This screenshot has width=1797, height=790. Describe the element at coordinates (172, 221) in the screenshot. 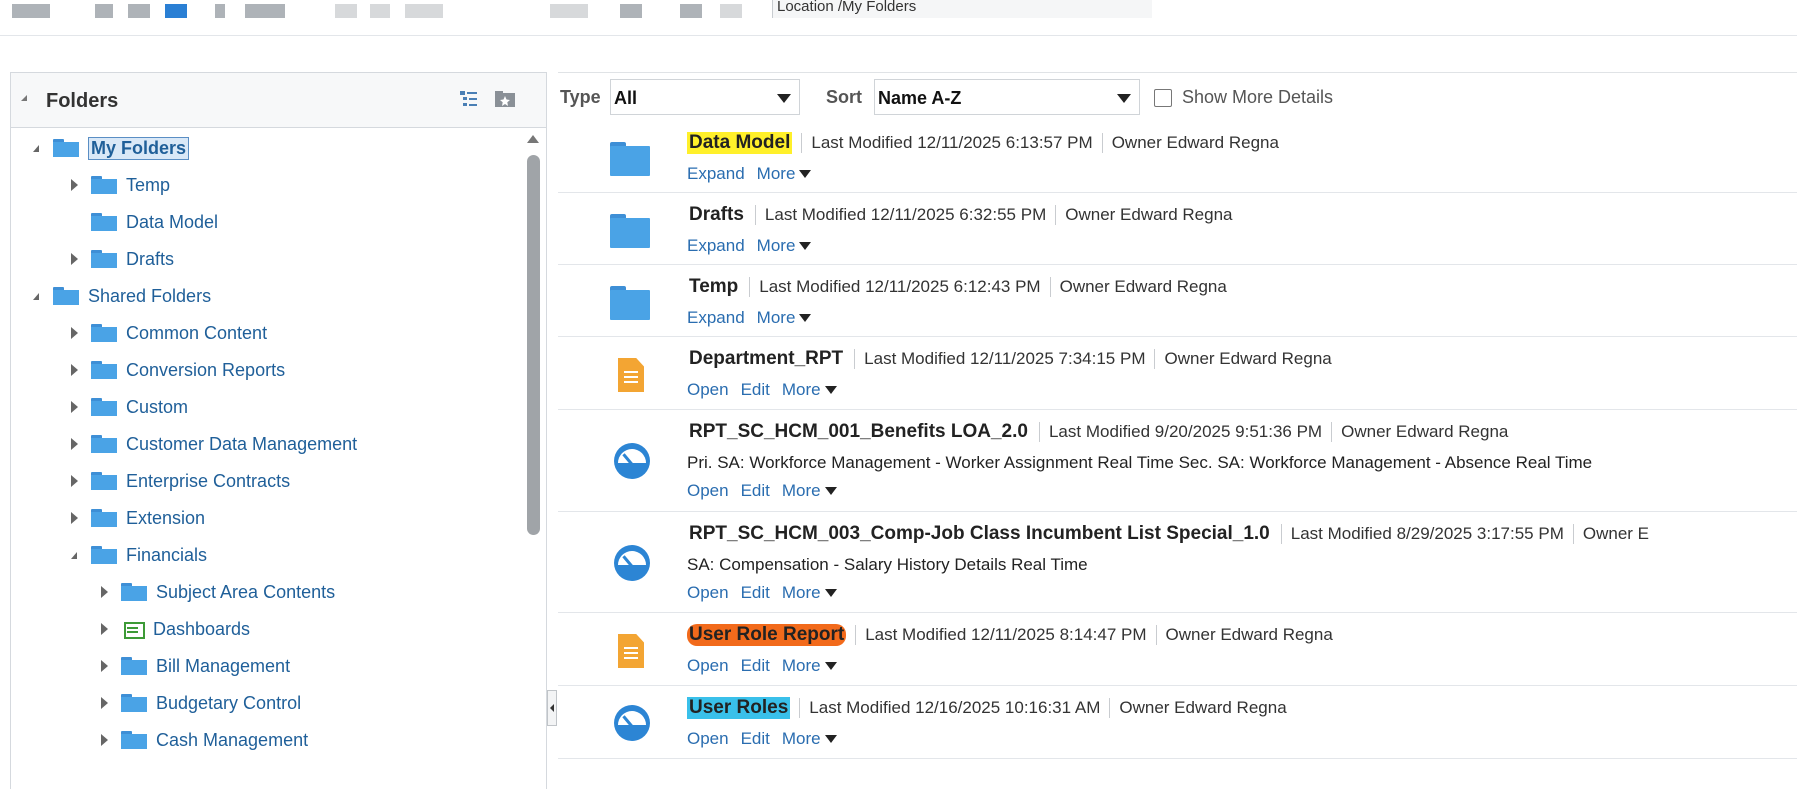

I see `tree-item-label: Data Model` at that location.